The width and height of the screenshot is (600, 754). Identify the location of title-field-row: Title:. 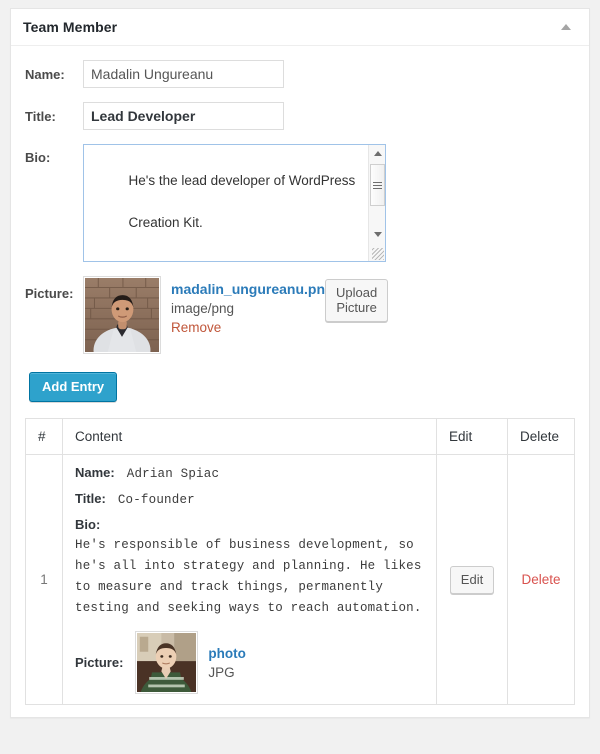
(300, 116).